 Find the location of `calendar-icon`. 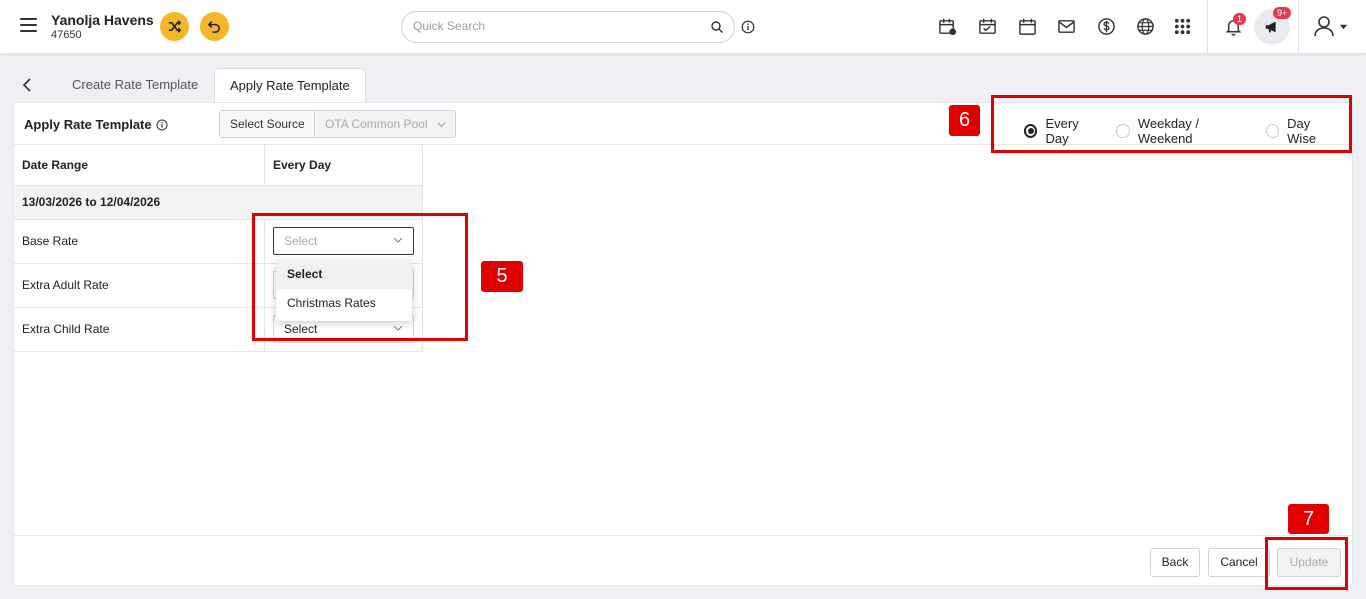

calendar-icon is located at coordinates (1027, 26).